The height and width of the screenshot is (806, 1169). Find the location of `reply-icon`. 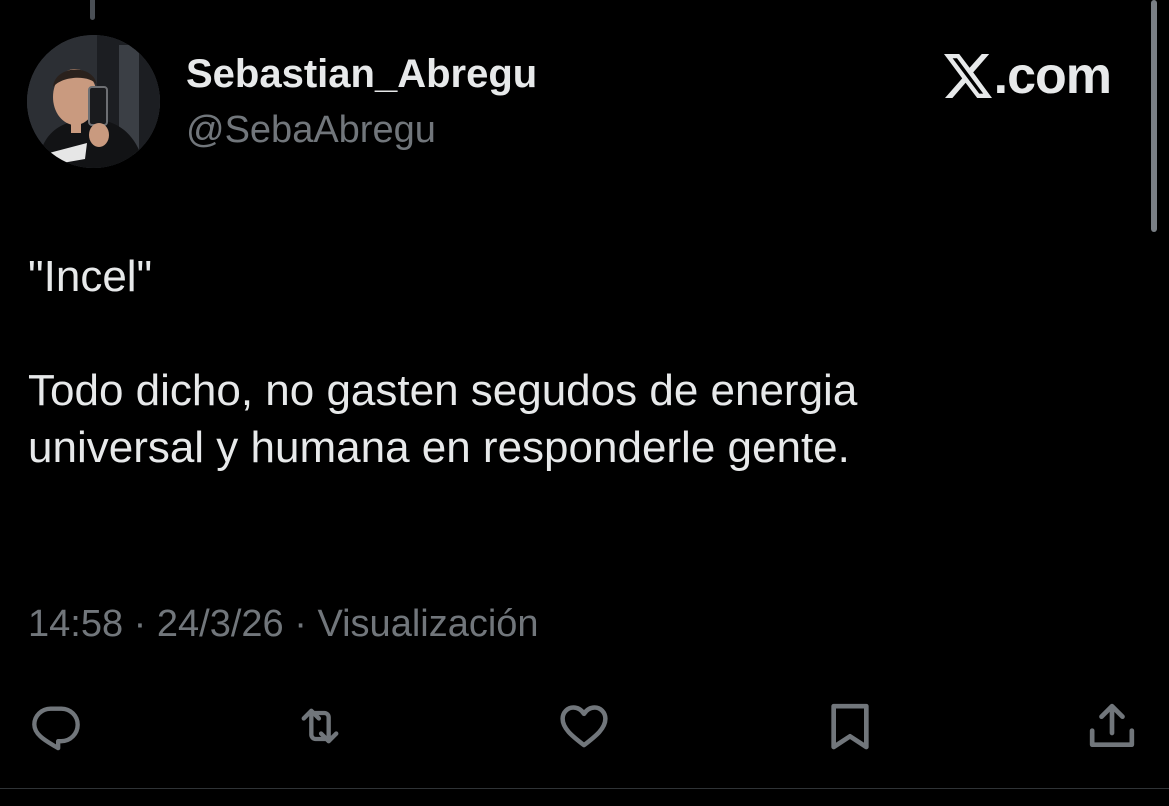

reply-icon is located at coordinates (56, 728).